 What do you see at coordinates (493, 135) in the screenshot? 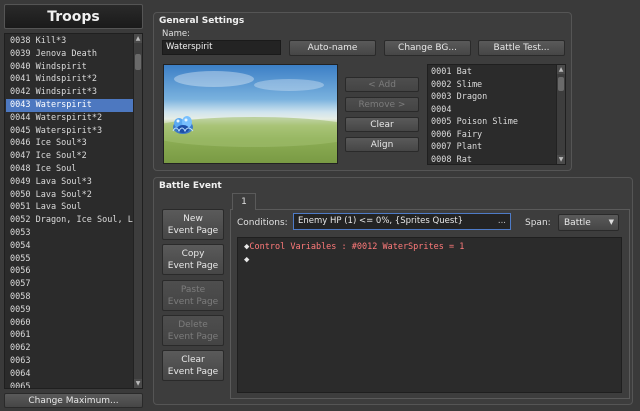
I see `enemy-list-item: 0006 Fairy` at bounding box center [493, 135].